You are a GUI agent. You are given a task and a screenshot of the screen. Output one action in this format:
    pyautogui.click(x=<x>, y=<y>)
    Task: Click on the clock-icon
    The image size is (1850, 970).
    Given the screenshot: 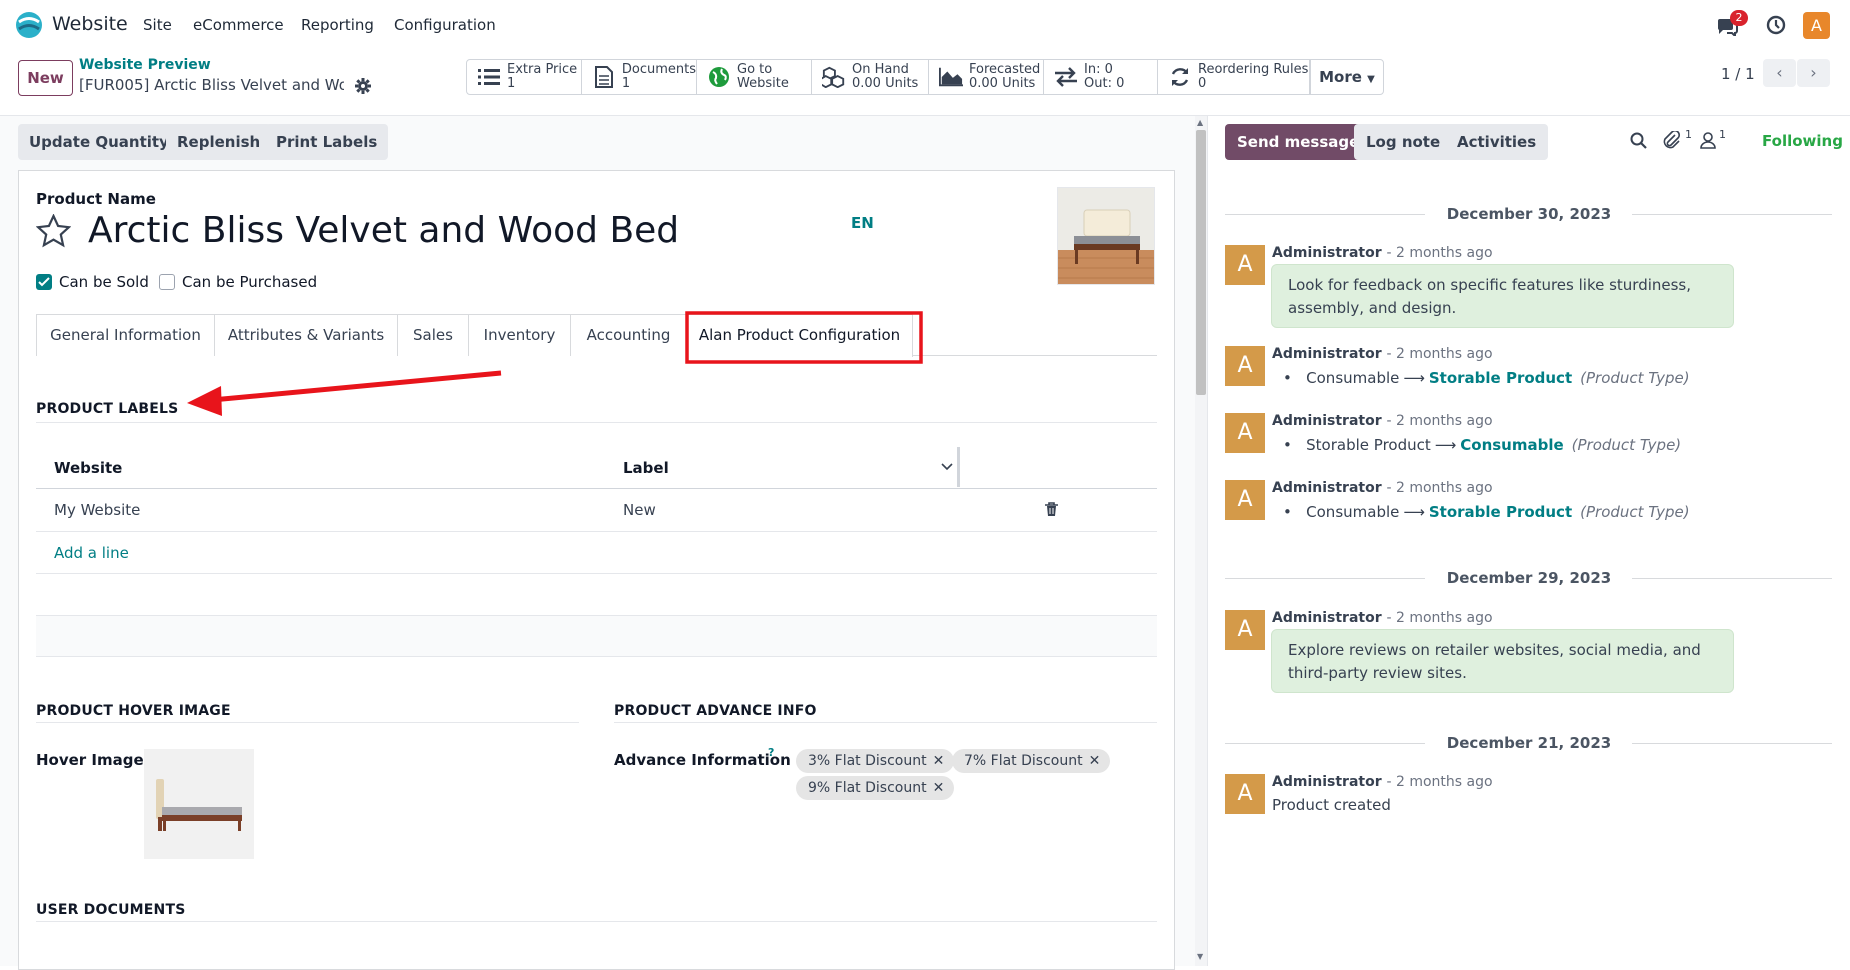 What is the action you would take?
    pyautogui.click(x=1776, y=25)
    